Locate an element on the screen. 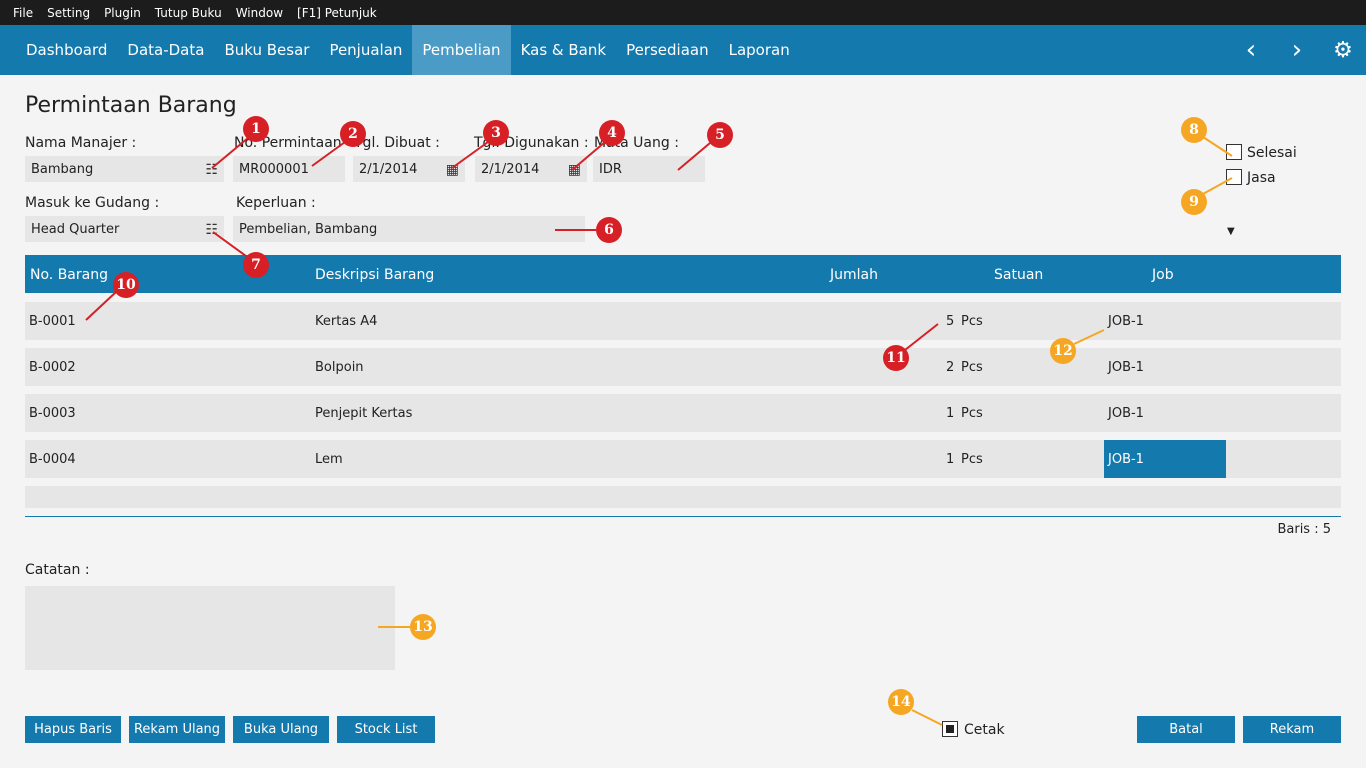 The width and height of the screenshot is (1366, 768). tab-dashboard: Dashboard is located at coordinates (66, 50).